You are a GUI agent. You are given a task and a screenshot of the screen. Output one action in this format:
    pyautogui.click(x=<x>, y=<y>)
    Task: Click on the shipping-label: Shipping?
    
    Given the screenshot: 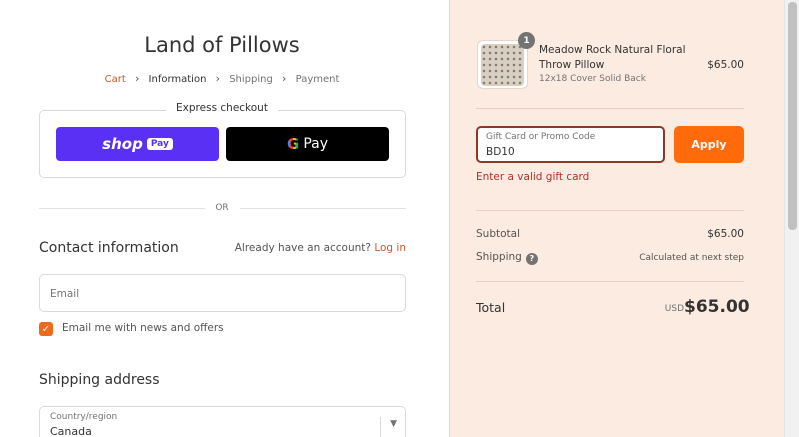 What is the action you would take?
    pyautogui.click(x=507, y=258)
    